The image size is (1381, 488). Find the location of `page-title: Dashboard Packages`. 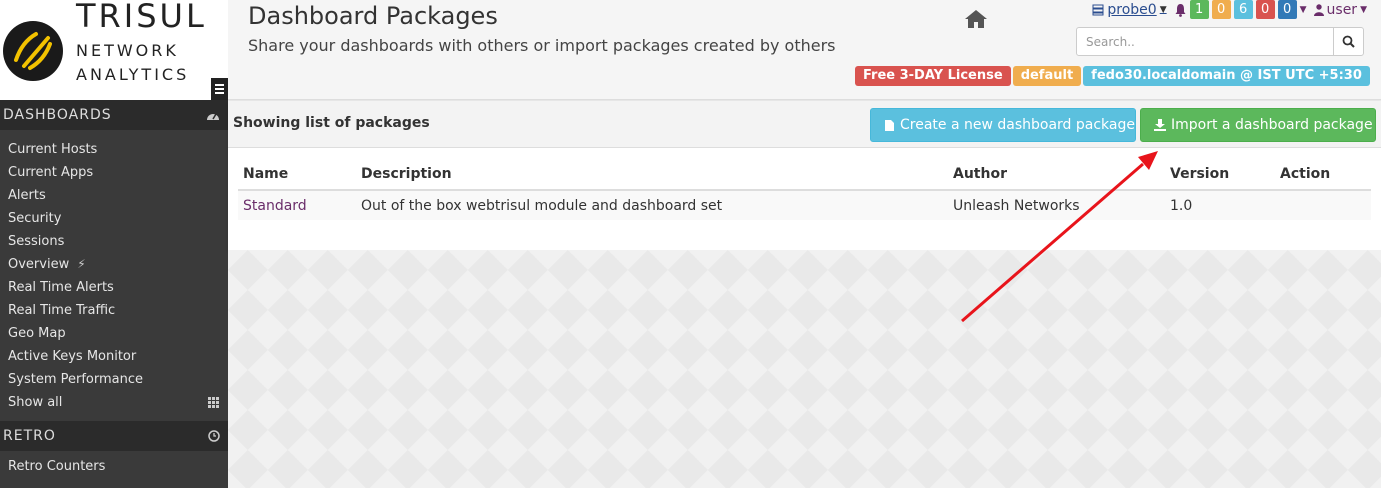

page-title: Dashboard Packages is located at coordinates (373, 16).